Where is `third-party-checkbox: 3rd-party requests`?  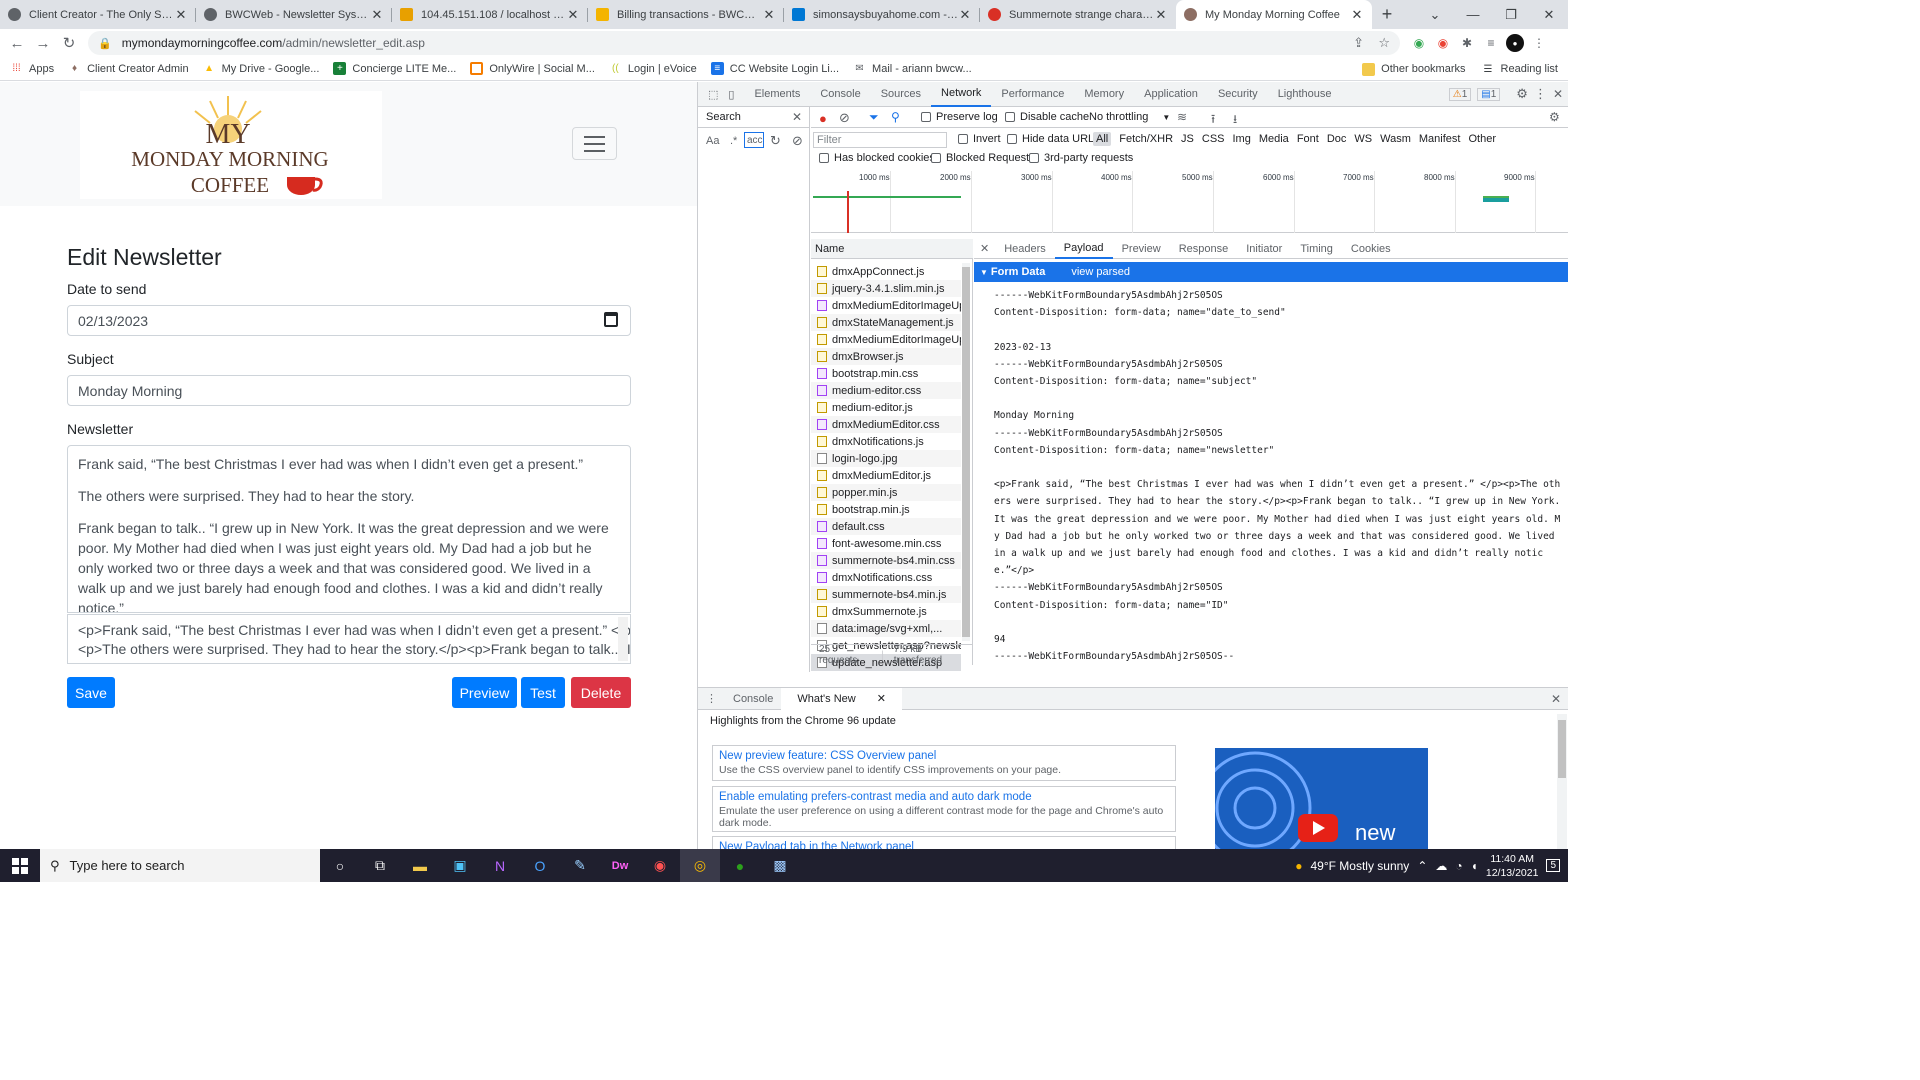 third-party-checkbox: 3rd-party requests is located at coordinates (1081, 158).